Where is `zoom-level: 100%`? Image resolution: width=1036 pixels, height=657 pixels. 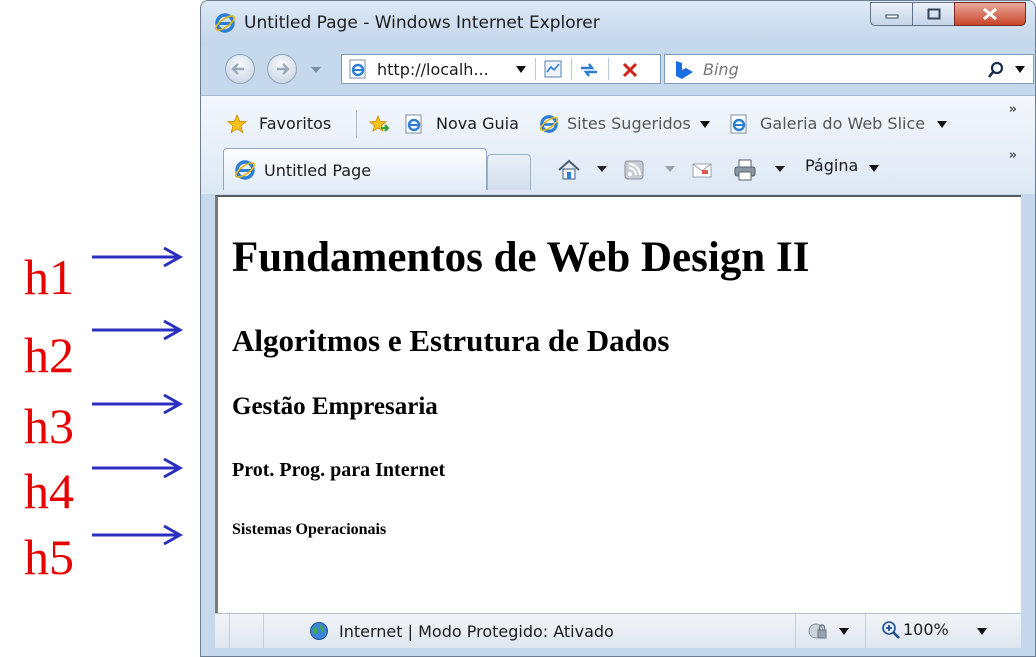
zoom-level: 100% is located at coordinates (926, 629).